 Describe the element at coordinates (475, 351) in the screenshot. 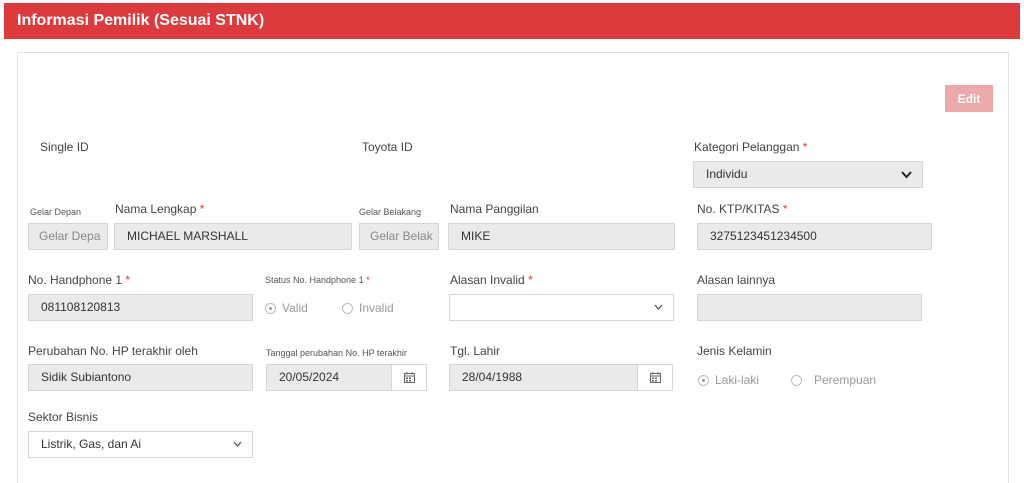

I see `tgl-lahir-label: Tgl. Lahir` at that location.